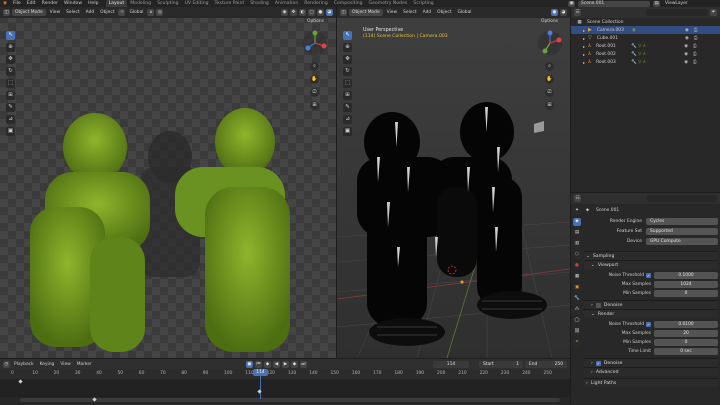 This screenshot has width=720, height=405. Describe the element at coordinates (571, 3) in the screenshot. I see `scene-icon: ▣` at that location.